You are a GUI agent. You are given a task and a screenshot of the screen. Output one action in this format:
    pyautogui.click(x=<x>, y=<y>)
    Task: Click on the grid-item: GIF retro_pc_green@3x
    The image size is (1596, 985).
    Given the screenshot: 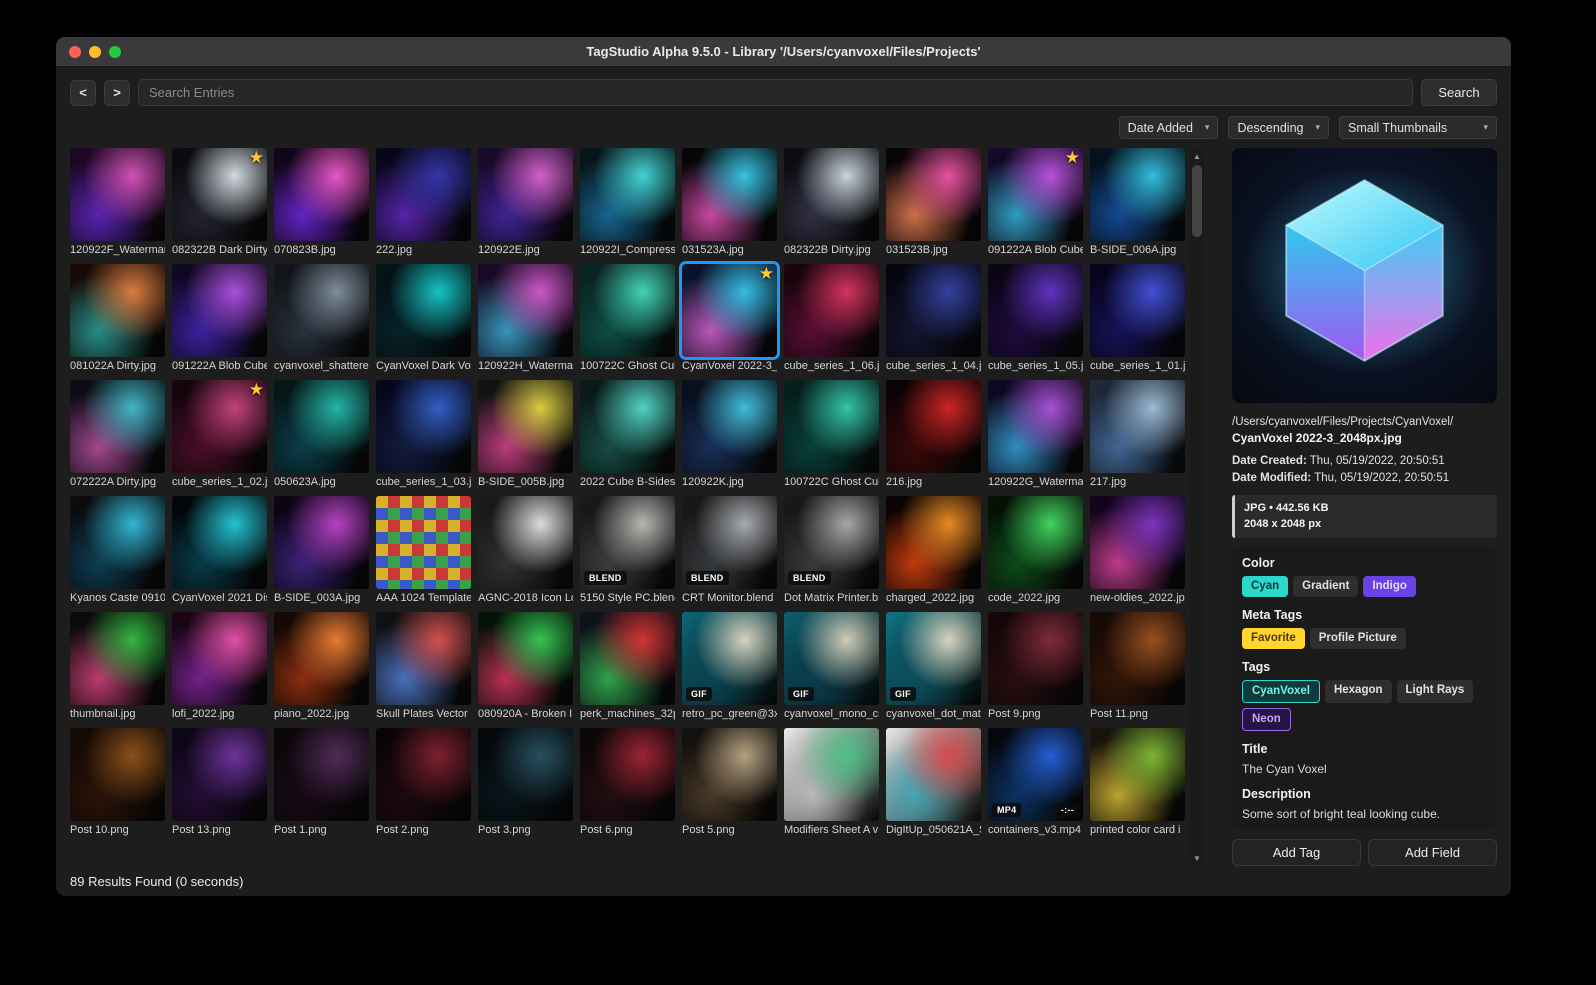 What is the action you would take?
    pyautogui.click(x=729, y=666)
    